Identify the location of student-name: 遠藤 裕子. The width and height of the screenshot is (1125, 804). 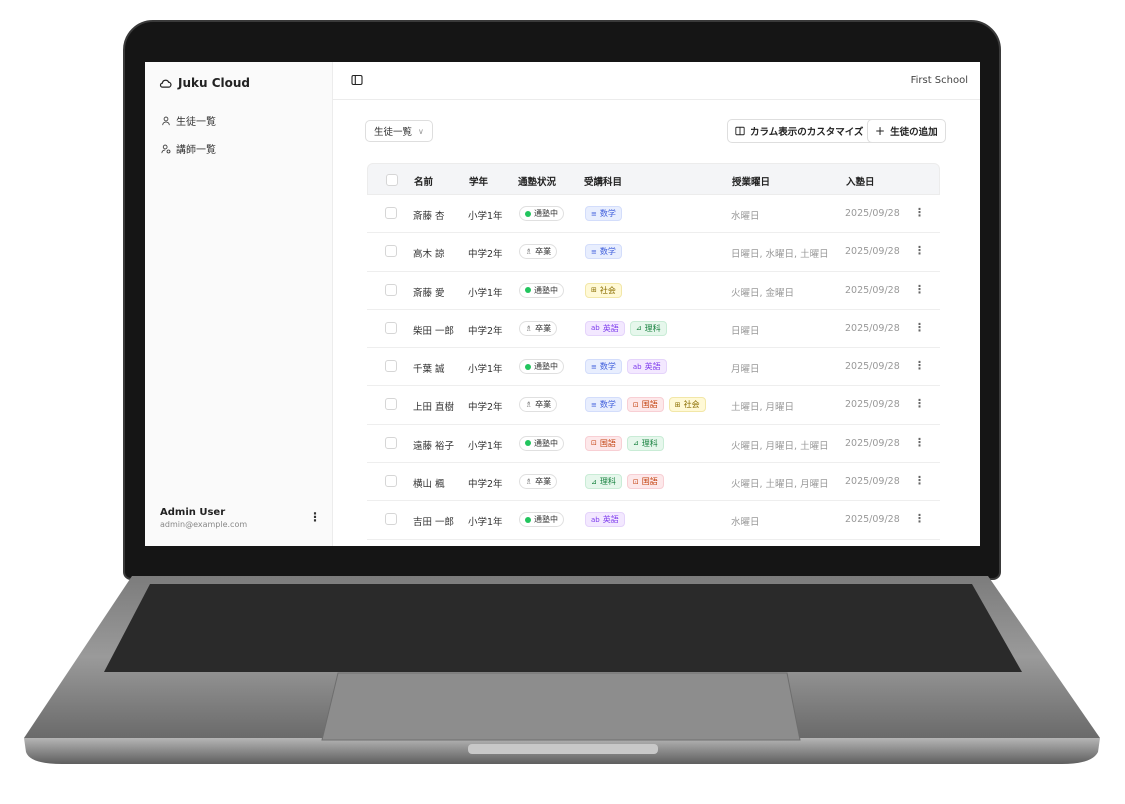
(434, 446).